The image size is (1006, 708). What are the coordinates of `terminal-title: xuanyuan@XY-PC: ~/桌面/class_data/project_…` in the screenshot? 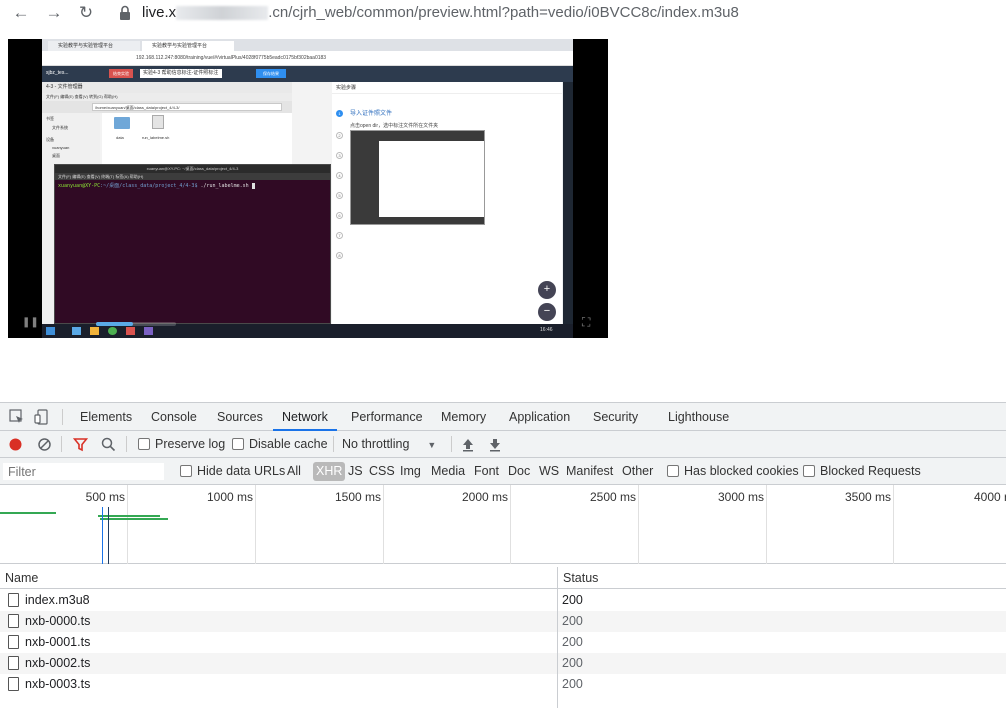 It's located at (192, 169).